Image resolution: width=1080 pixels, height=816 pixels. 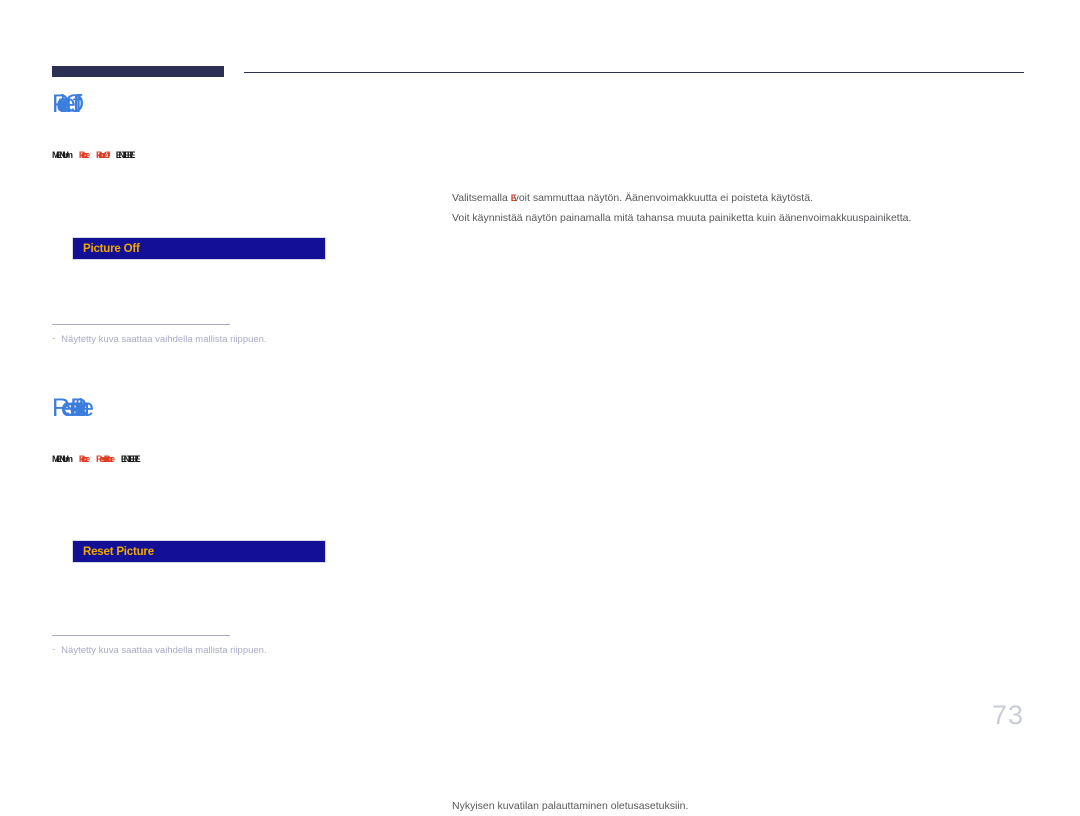 What do you see at coordinates (111, 248) in the screenshot?
I see `menu-banner-label: Picture Off` at bounding box center [111, 248].